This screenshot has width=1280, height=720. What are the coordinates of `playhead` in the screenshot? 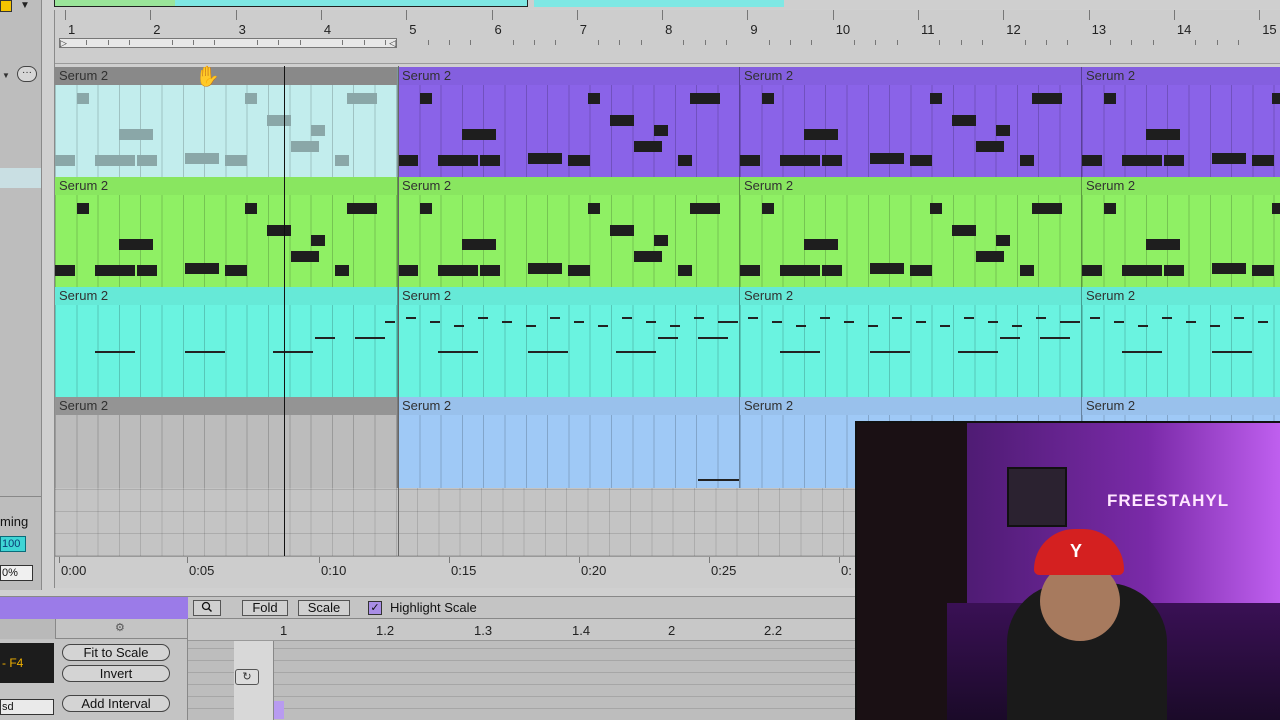 It's located at (284, 311).